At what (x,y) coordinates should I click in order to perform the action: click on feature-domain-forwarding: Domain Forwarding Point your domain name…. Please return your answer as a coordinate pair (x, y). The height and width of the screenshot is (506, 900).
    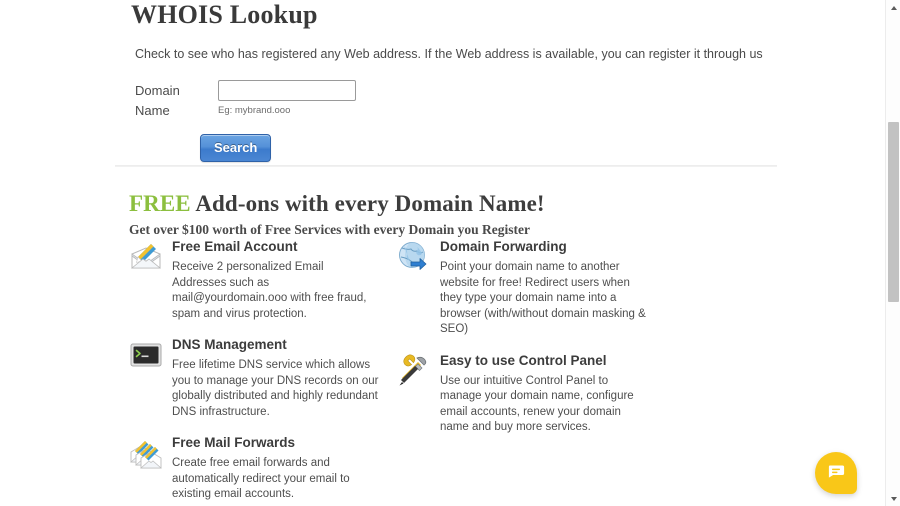
    Looking at the image, I should click on (522, 288).